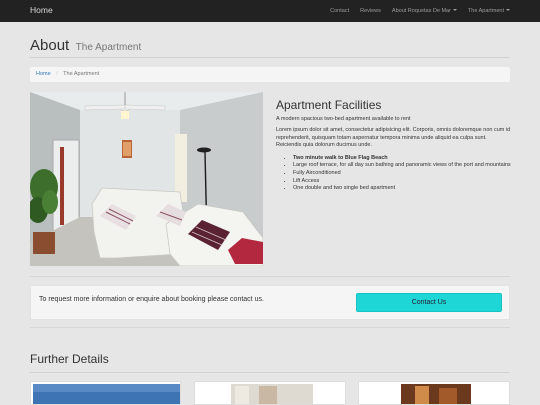  Describe the element at coordinates (270, 74) in the screenshot. I see `breadcrumb: Home / The Apartment` at that location.